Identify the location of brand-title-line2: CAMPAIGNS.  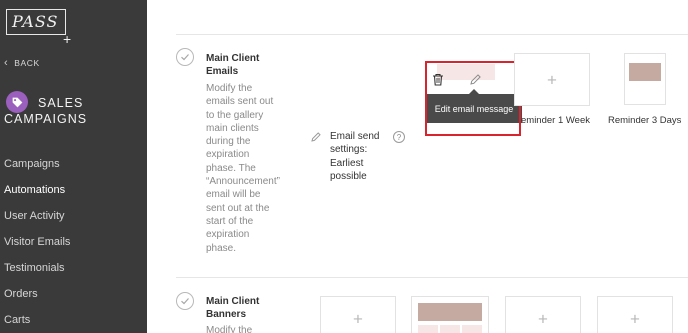
(46, 119).